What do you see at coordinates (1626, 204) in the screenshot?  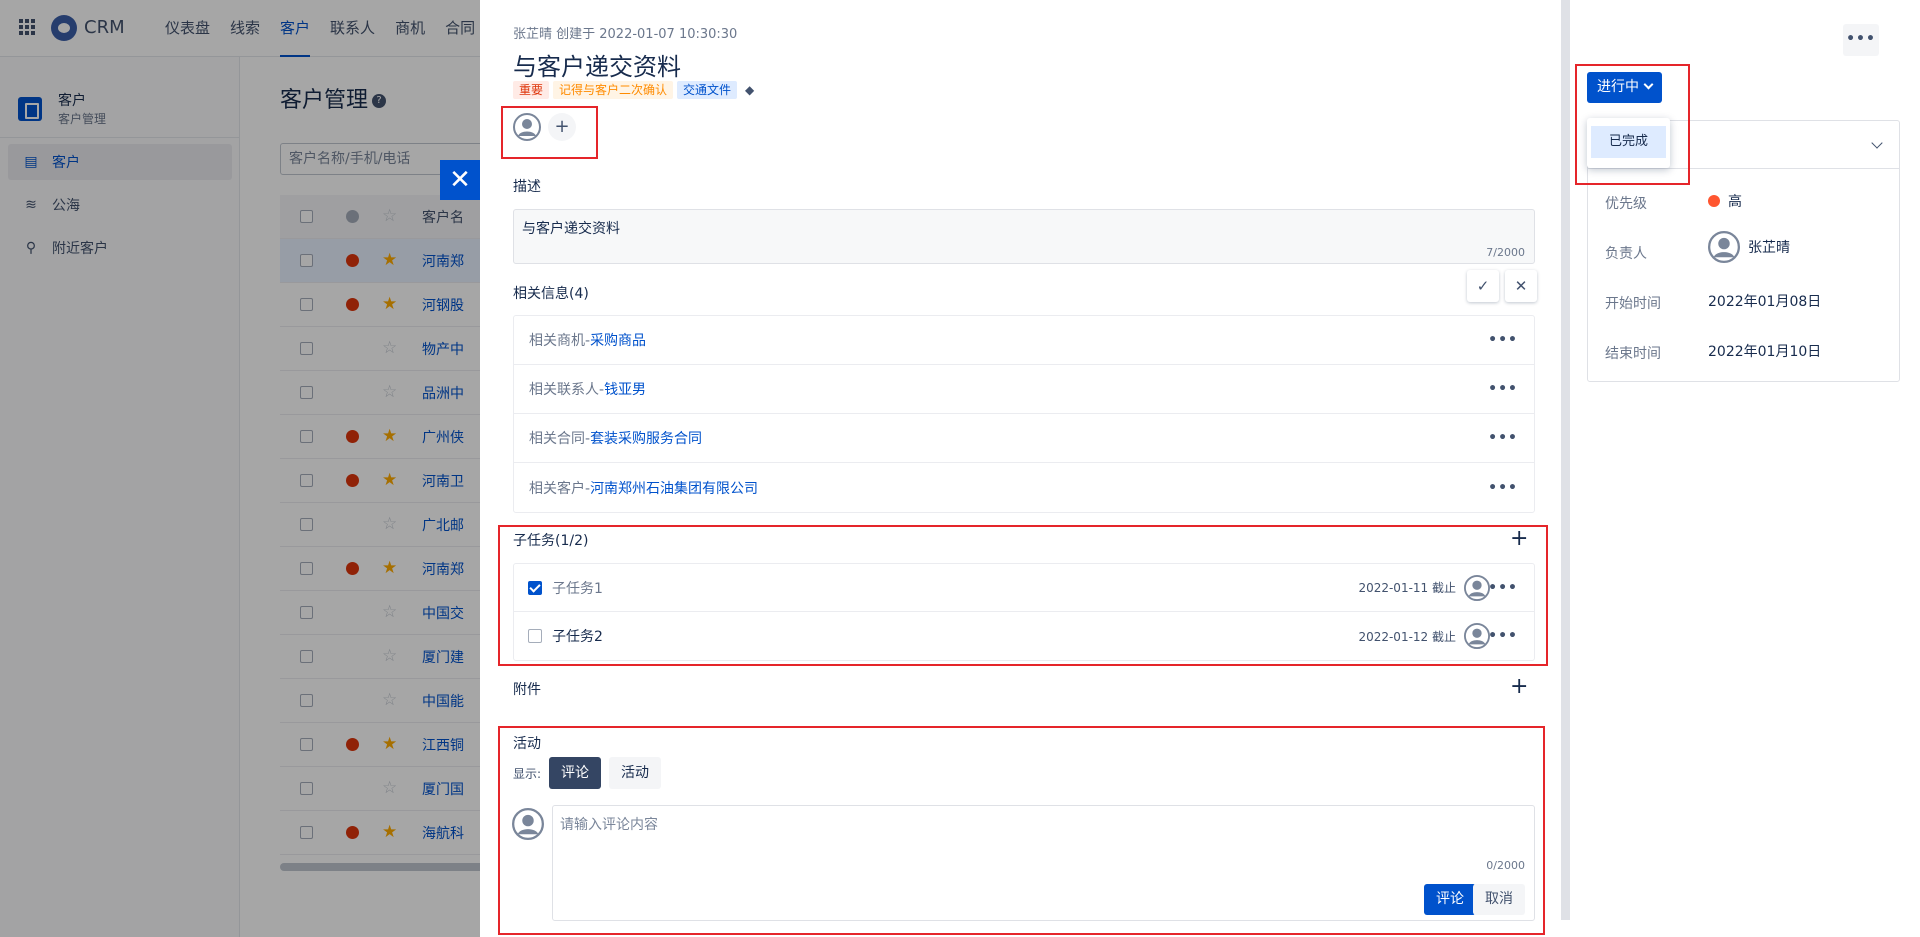 I see `field-label-priority: 优先级` at bounding box center [1626, 204].